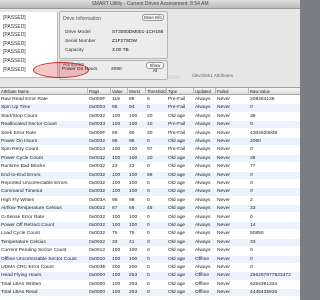 The width and height of the screenshot is (320, 300). What do you see at coordinates (97, 259) in the screenshot?
I see `table-cell: 0x0010` at bounding box center [97, 259].